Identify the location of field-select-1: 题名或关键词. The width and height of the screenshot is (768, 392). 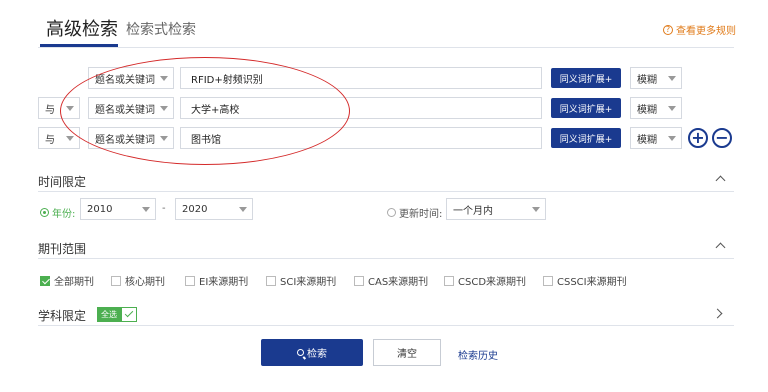
(131, 78).